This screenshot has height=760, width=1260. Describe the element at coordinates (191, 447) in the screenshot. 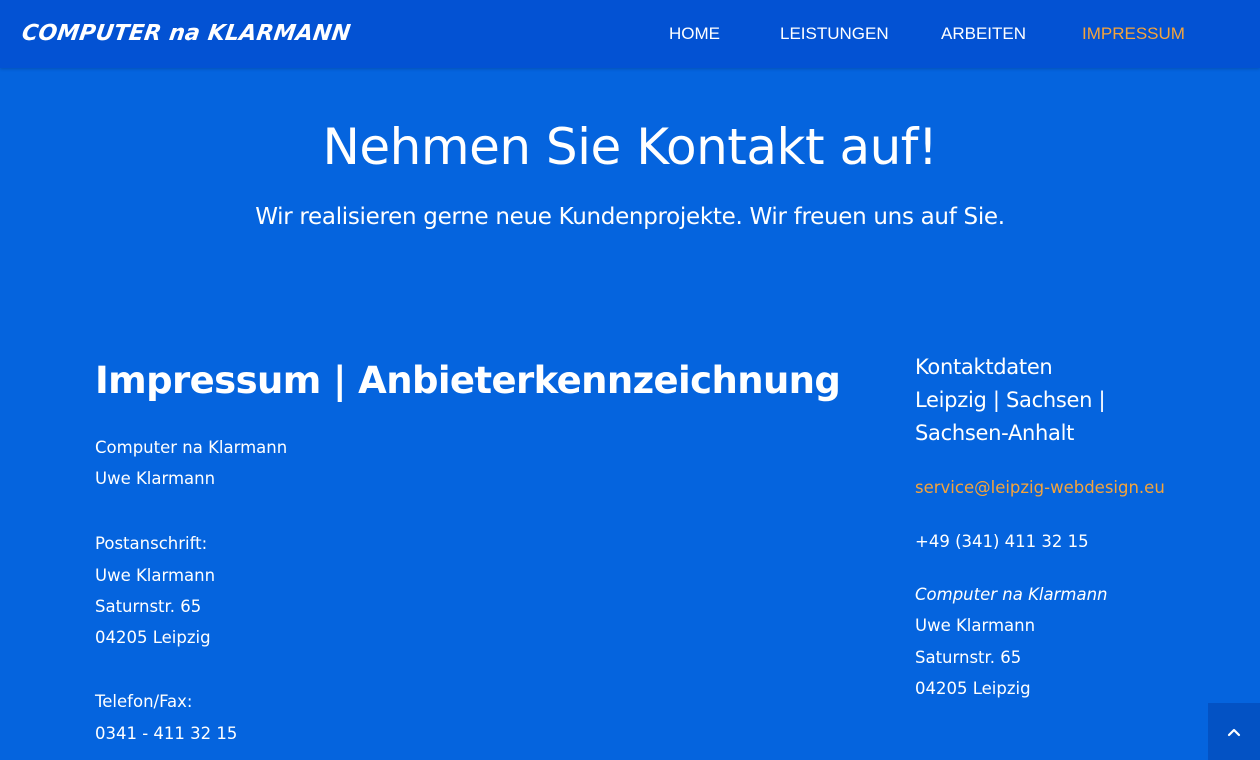

I see `impressum-company: Computer na Klarmann` at that location.